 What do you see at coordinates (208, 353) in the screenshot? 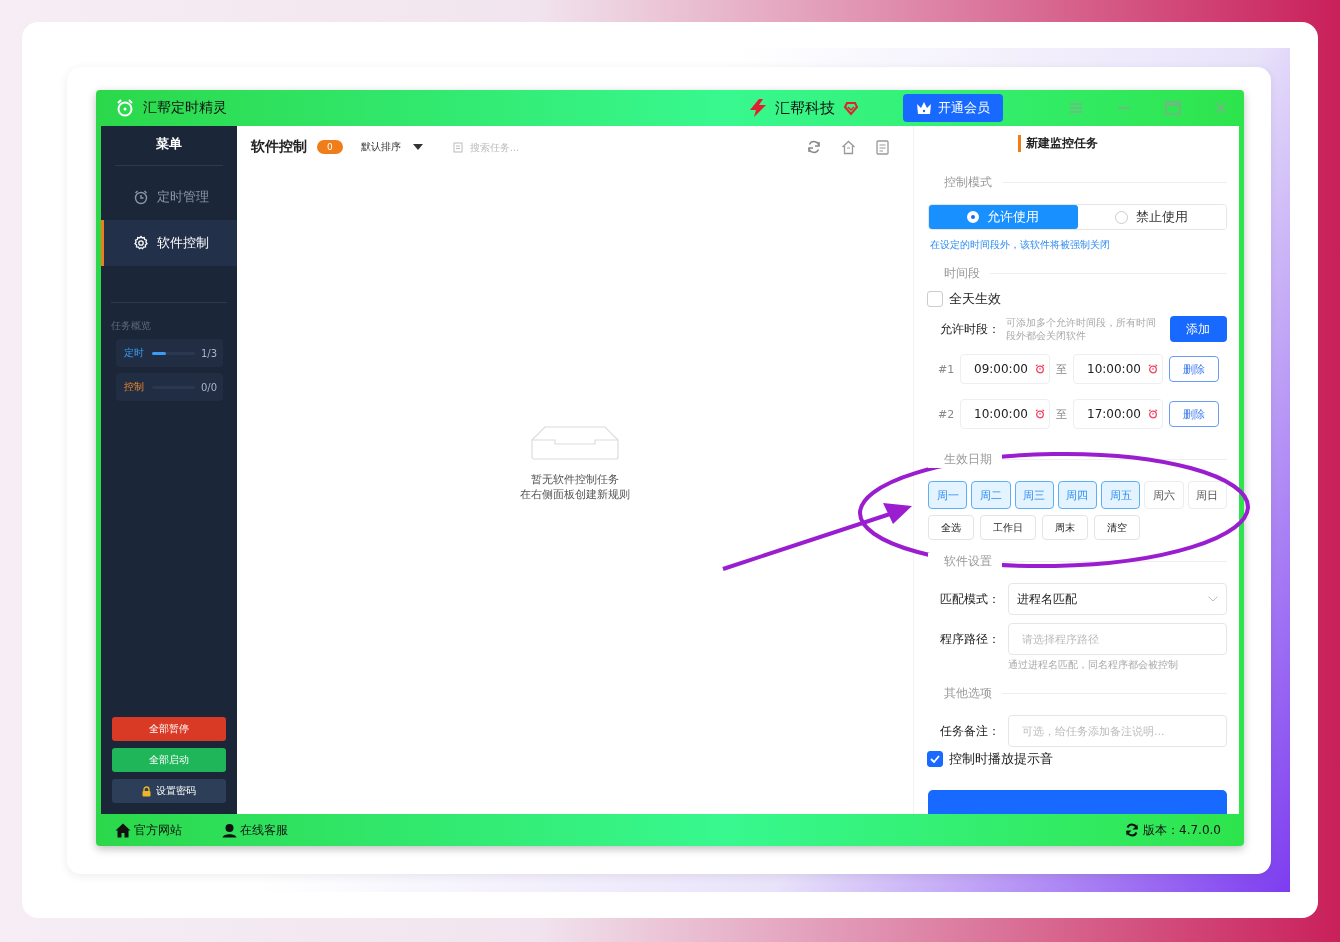
I see `stat-count: 1/3` at bounding box center [208, 353].